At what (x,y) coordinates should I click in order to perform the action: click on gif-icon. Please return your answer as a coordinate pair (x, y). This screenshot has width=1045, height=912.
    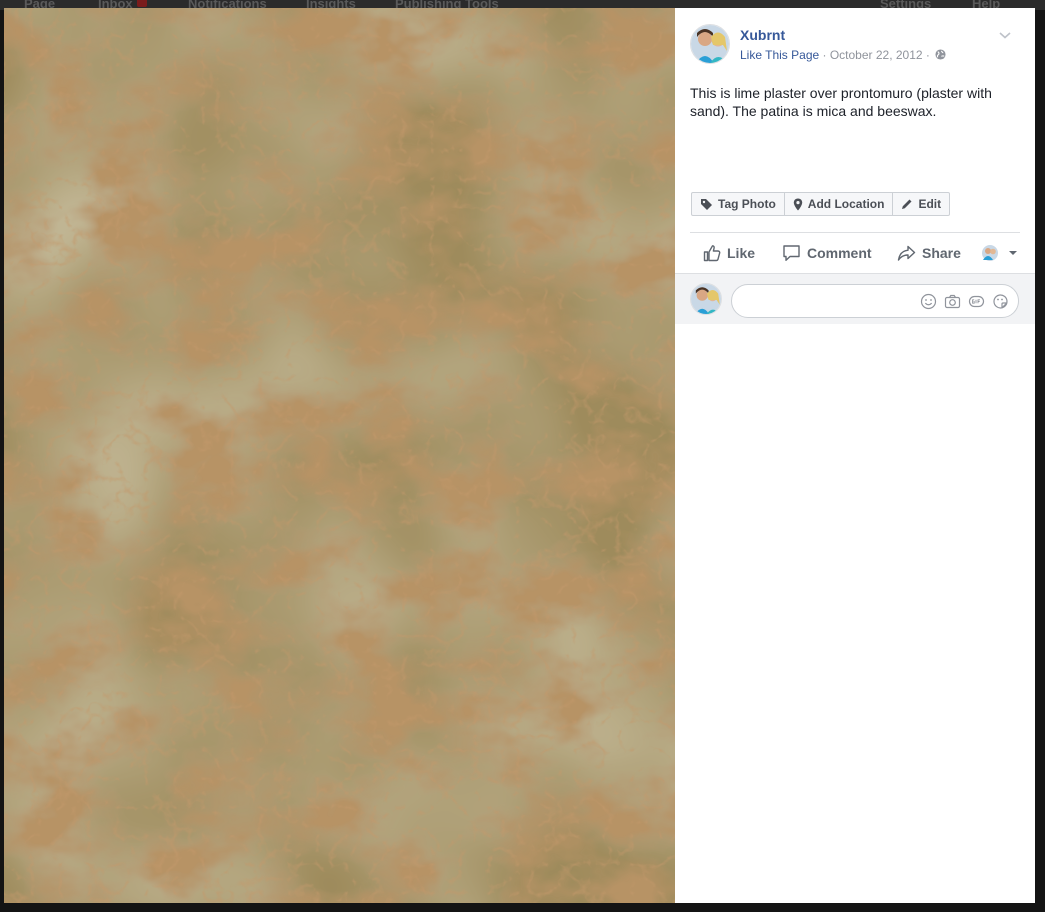
    Looking at the image, I should click on (976, 301).